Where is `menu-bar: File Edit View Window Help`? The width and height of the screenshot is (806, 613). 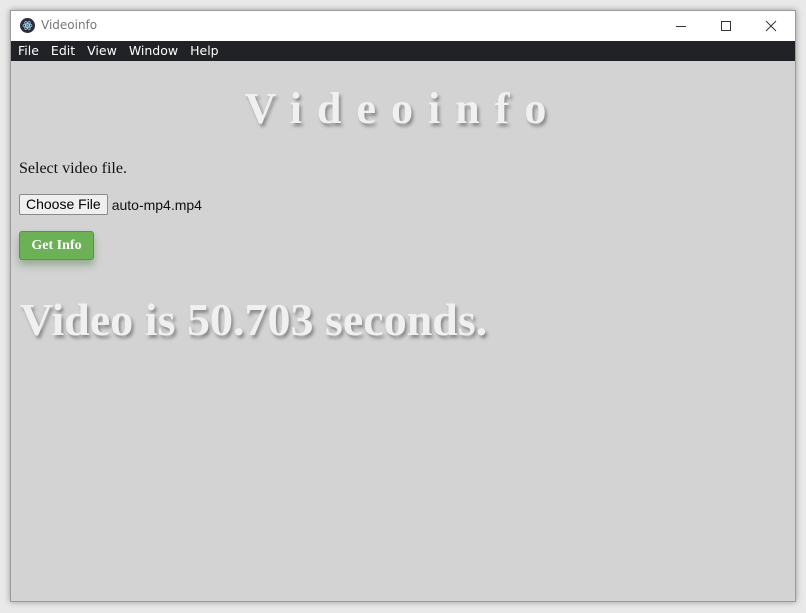 menu-bar: File Edit View Window Help is located at coordinates (403, 51).